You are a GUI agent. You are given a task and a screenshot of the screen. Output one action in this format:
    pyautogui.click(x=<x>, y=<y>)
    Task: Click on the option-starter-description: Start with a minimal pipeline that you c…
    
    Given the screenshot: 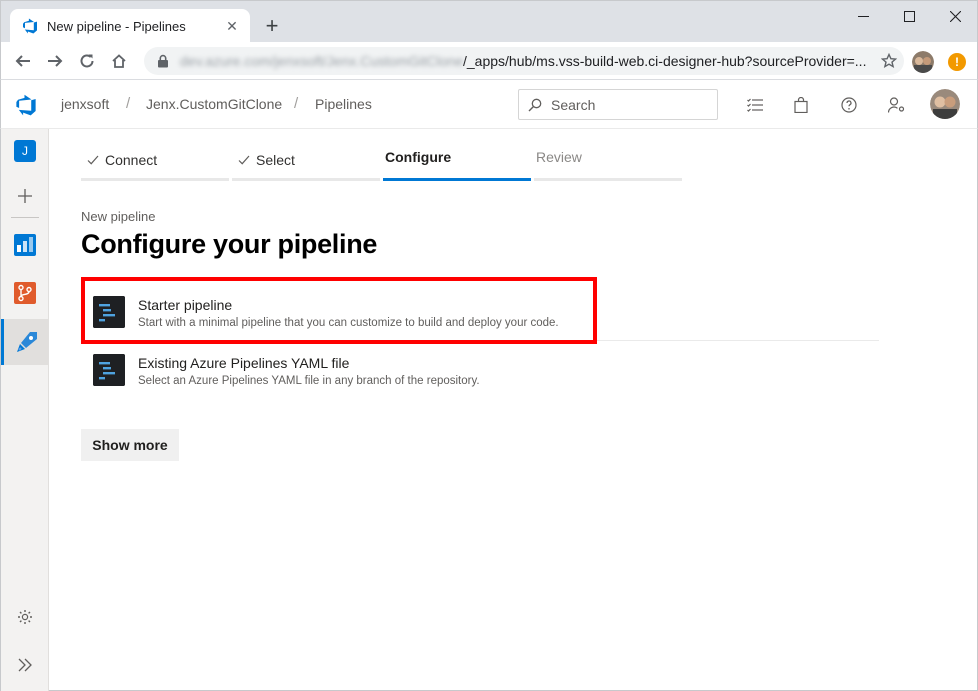 What is the action you would take?
    pyautogui.click(x=348, y=323)
    